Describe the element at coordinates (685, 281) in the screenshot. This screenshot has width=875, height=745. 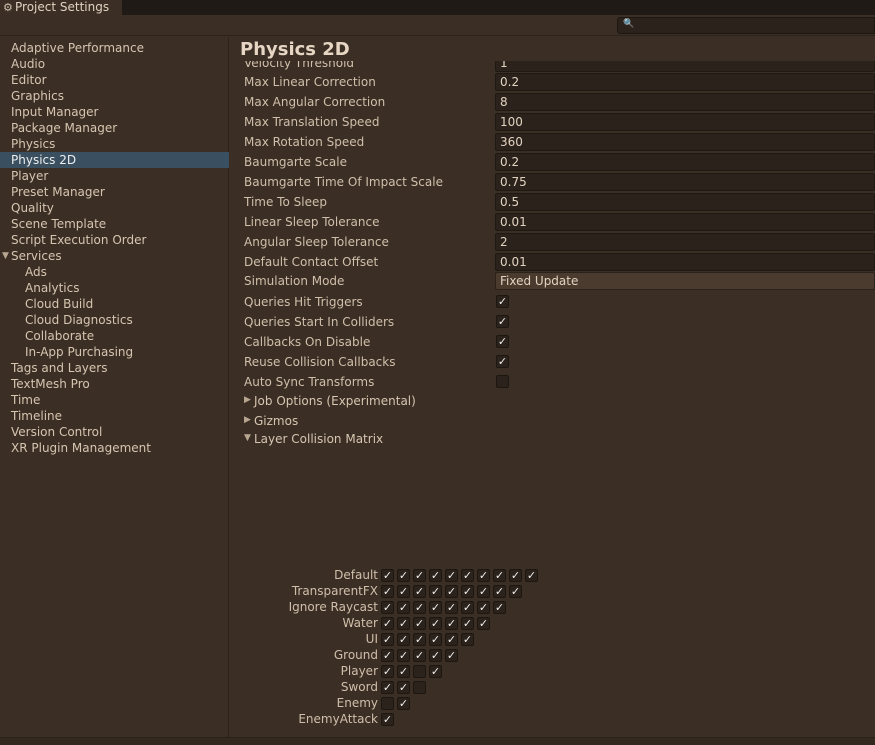
I see `simulation-mode-dropdown: Fixed Update` at that location.